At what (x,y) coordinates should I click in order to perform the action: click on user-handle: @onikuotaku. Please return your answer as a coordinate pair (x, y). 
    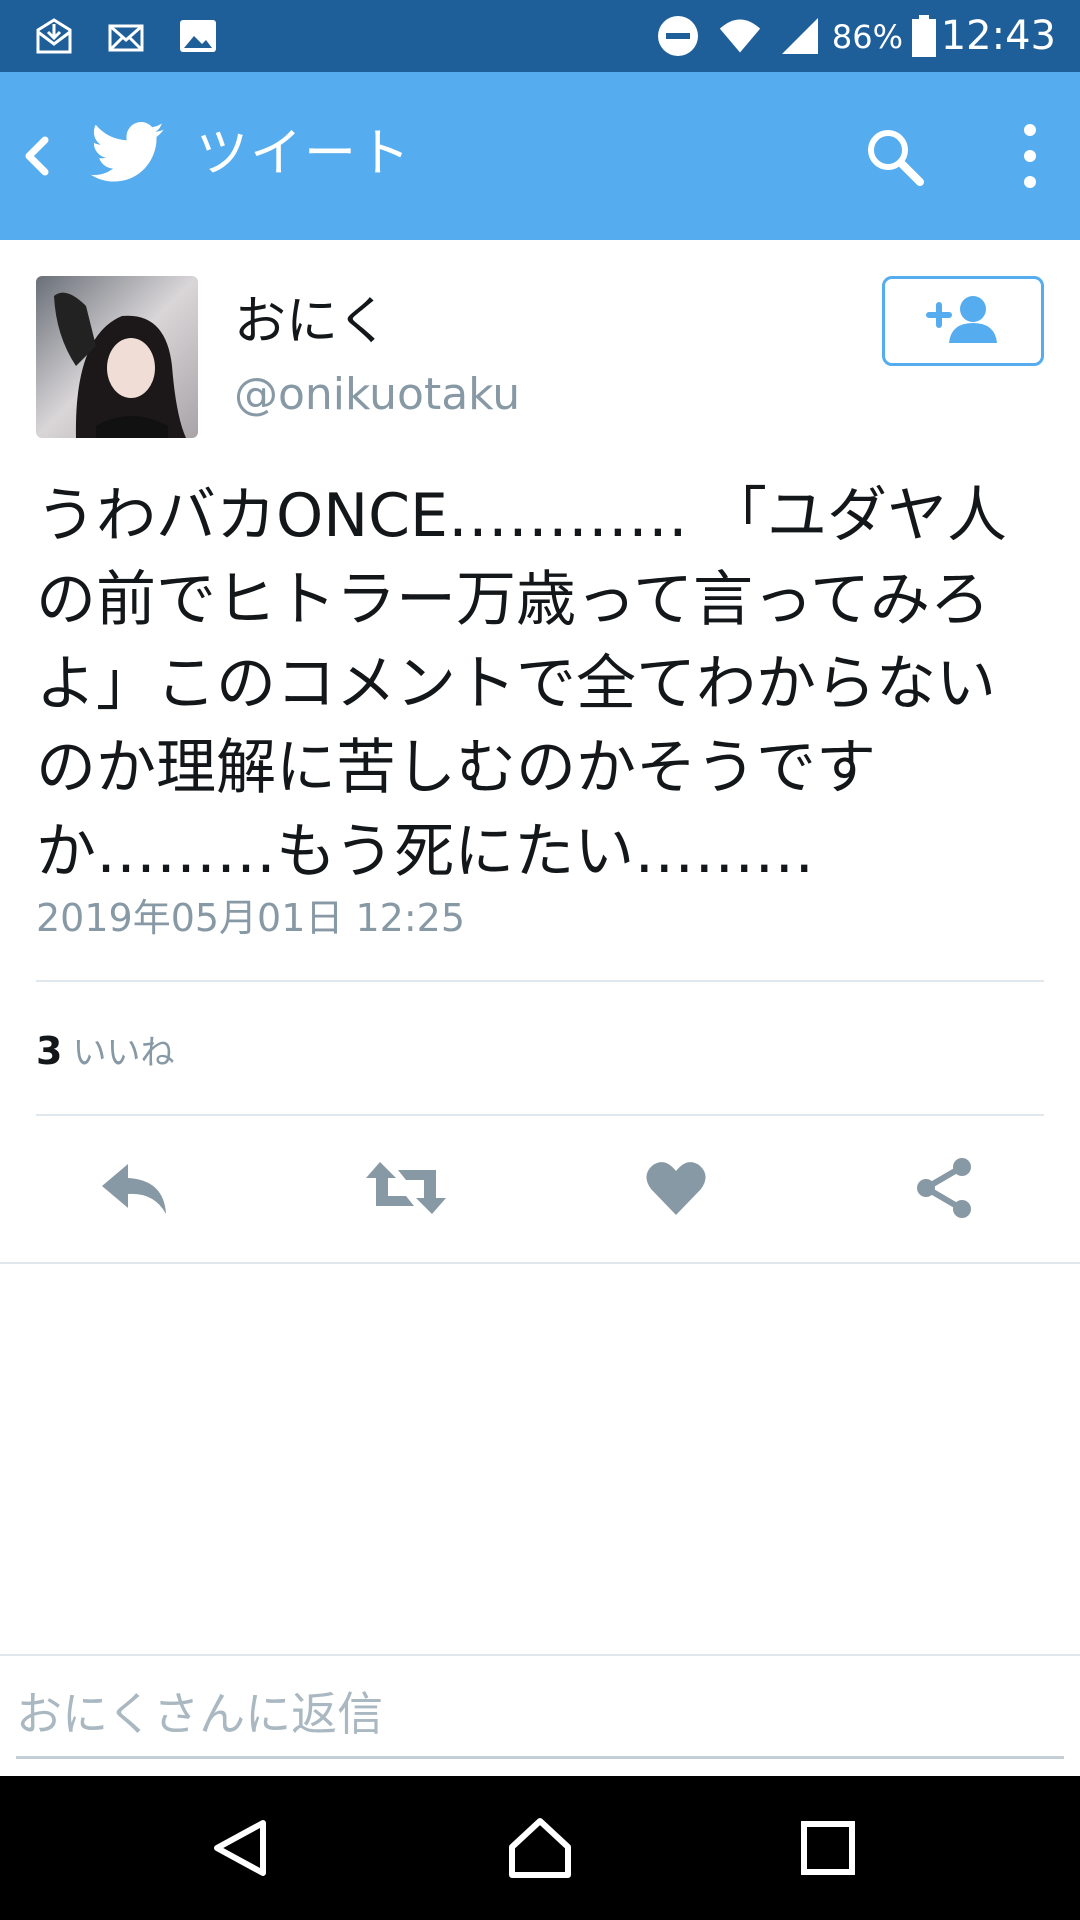
    Looking at the image, I should click on (377, 395).